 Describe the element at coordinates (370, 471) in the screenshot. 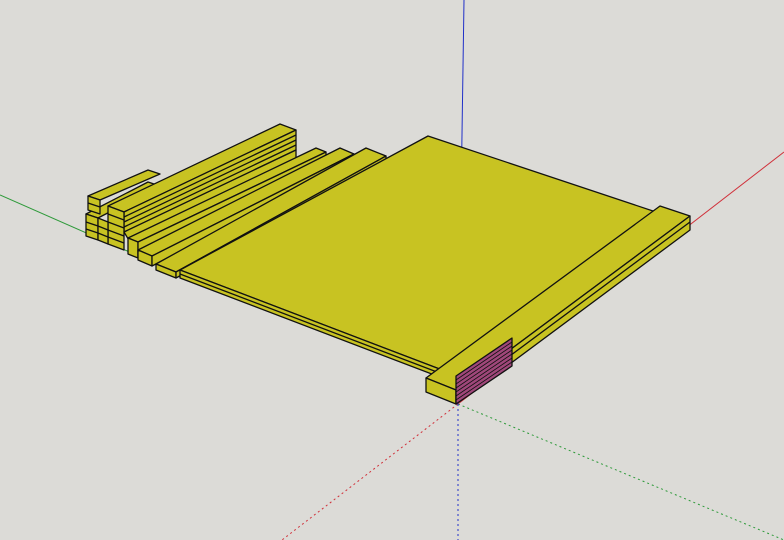

I see `red-axis-dotted` at that location.